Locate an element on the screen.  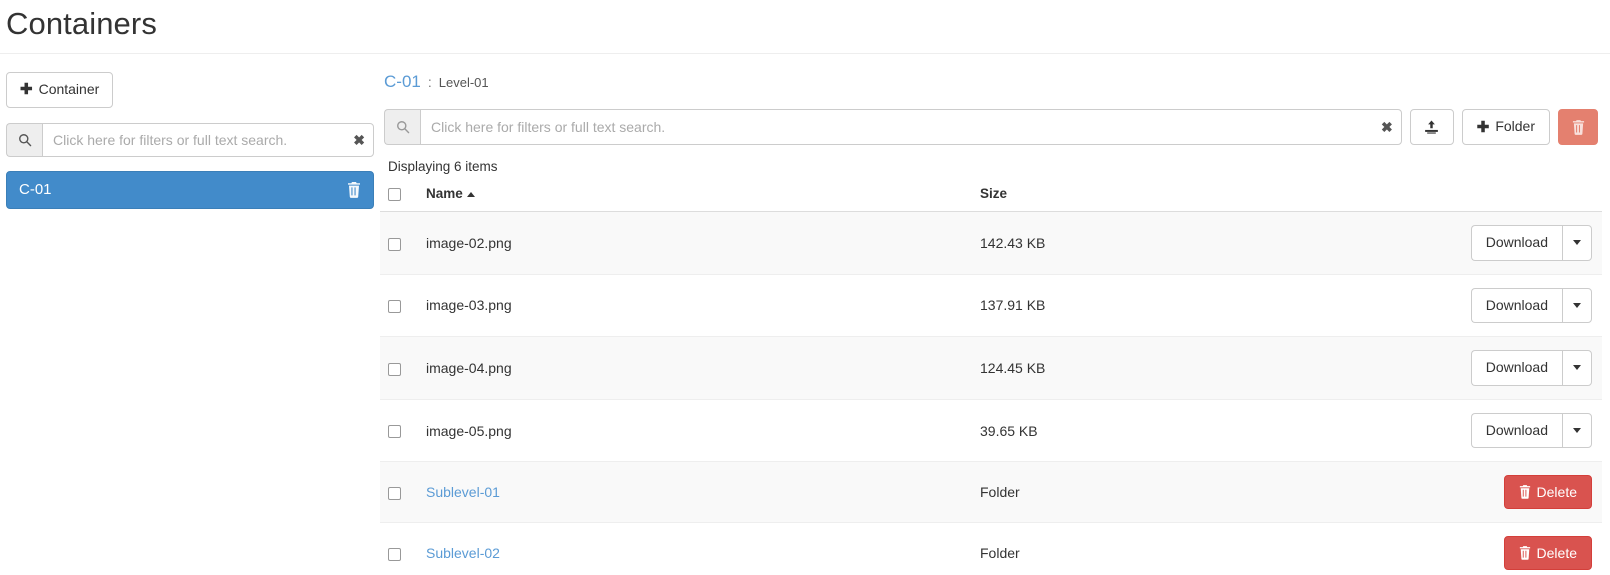
container-list: C-01 is located at coordinates (190, 189).